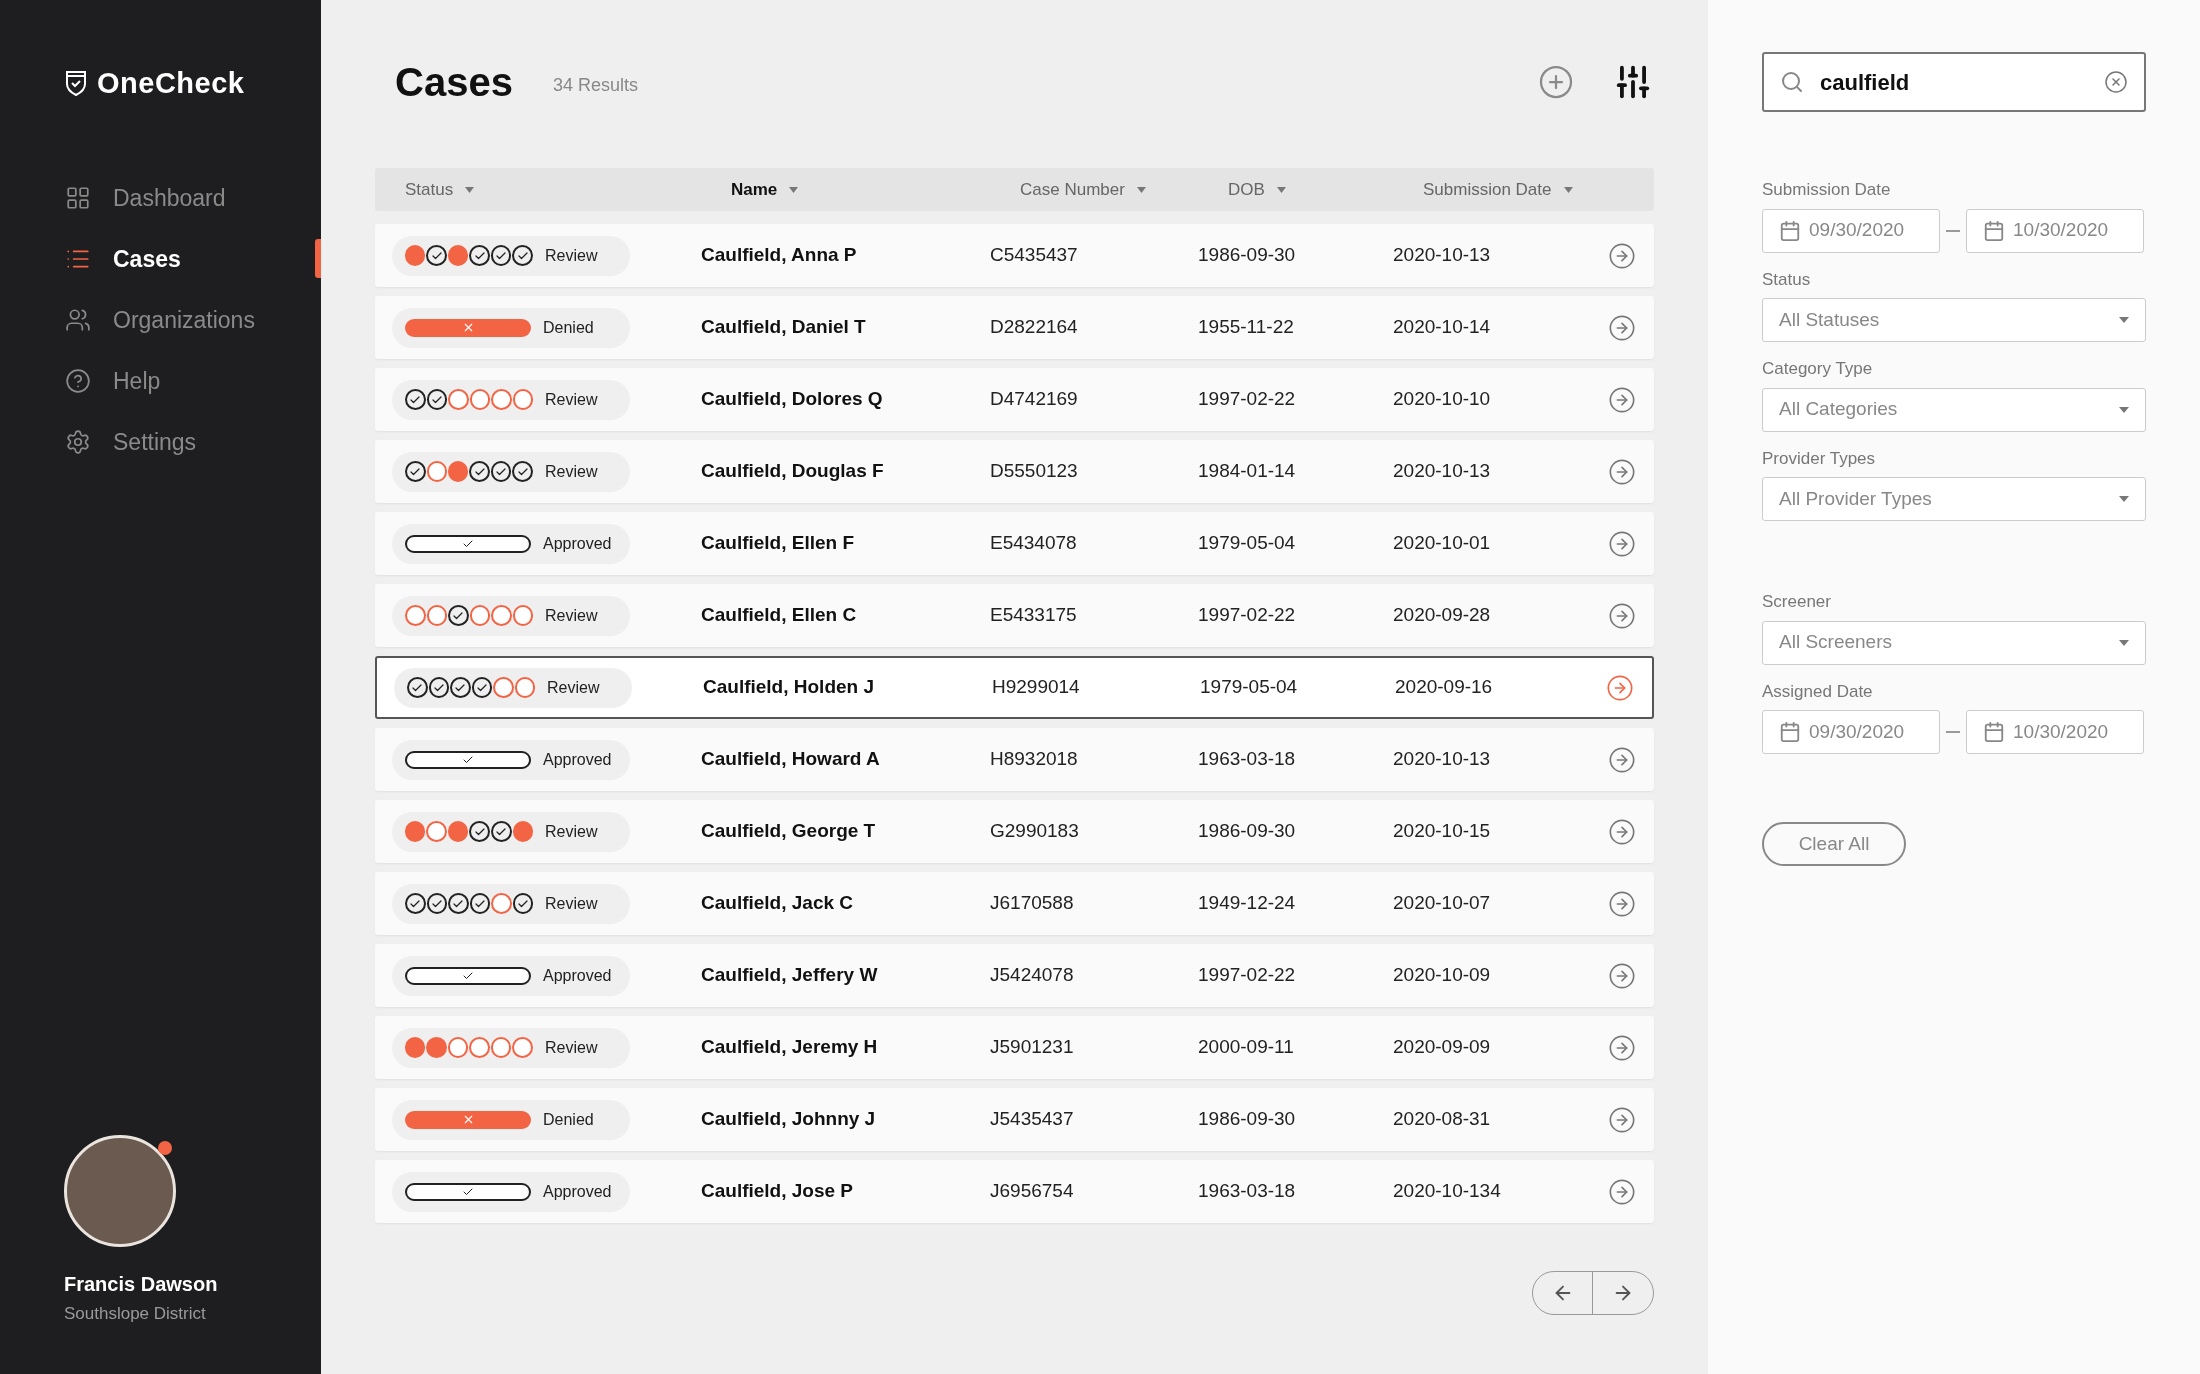 The width and height of the screenshot is (2200, 1374). What do you see at coordinates (171, 83) in the screenshot?
I see `brand-name: OneCheck` at bounding box center [171, 83].